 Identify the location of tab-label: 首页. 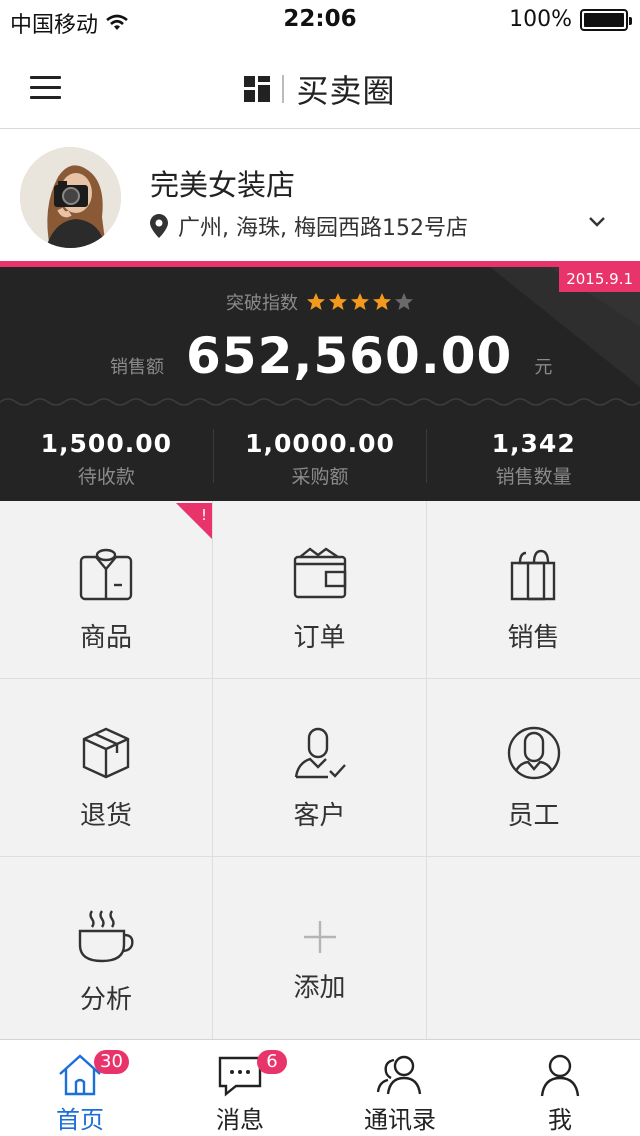
(80, 1120).